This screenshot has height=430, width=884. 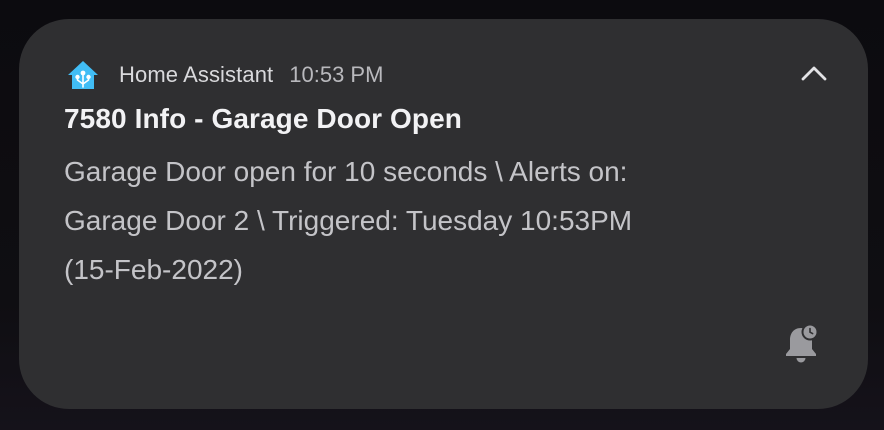 I want to click on chevron-up-icon, so click(x=814, y=75).